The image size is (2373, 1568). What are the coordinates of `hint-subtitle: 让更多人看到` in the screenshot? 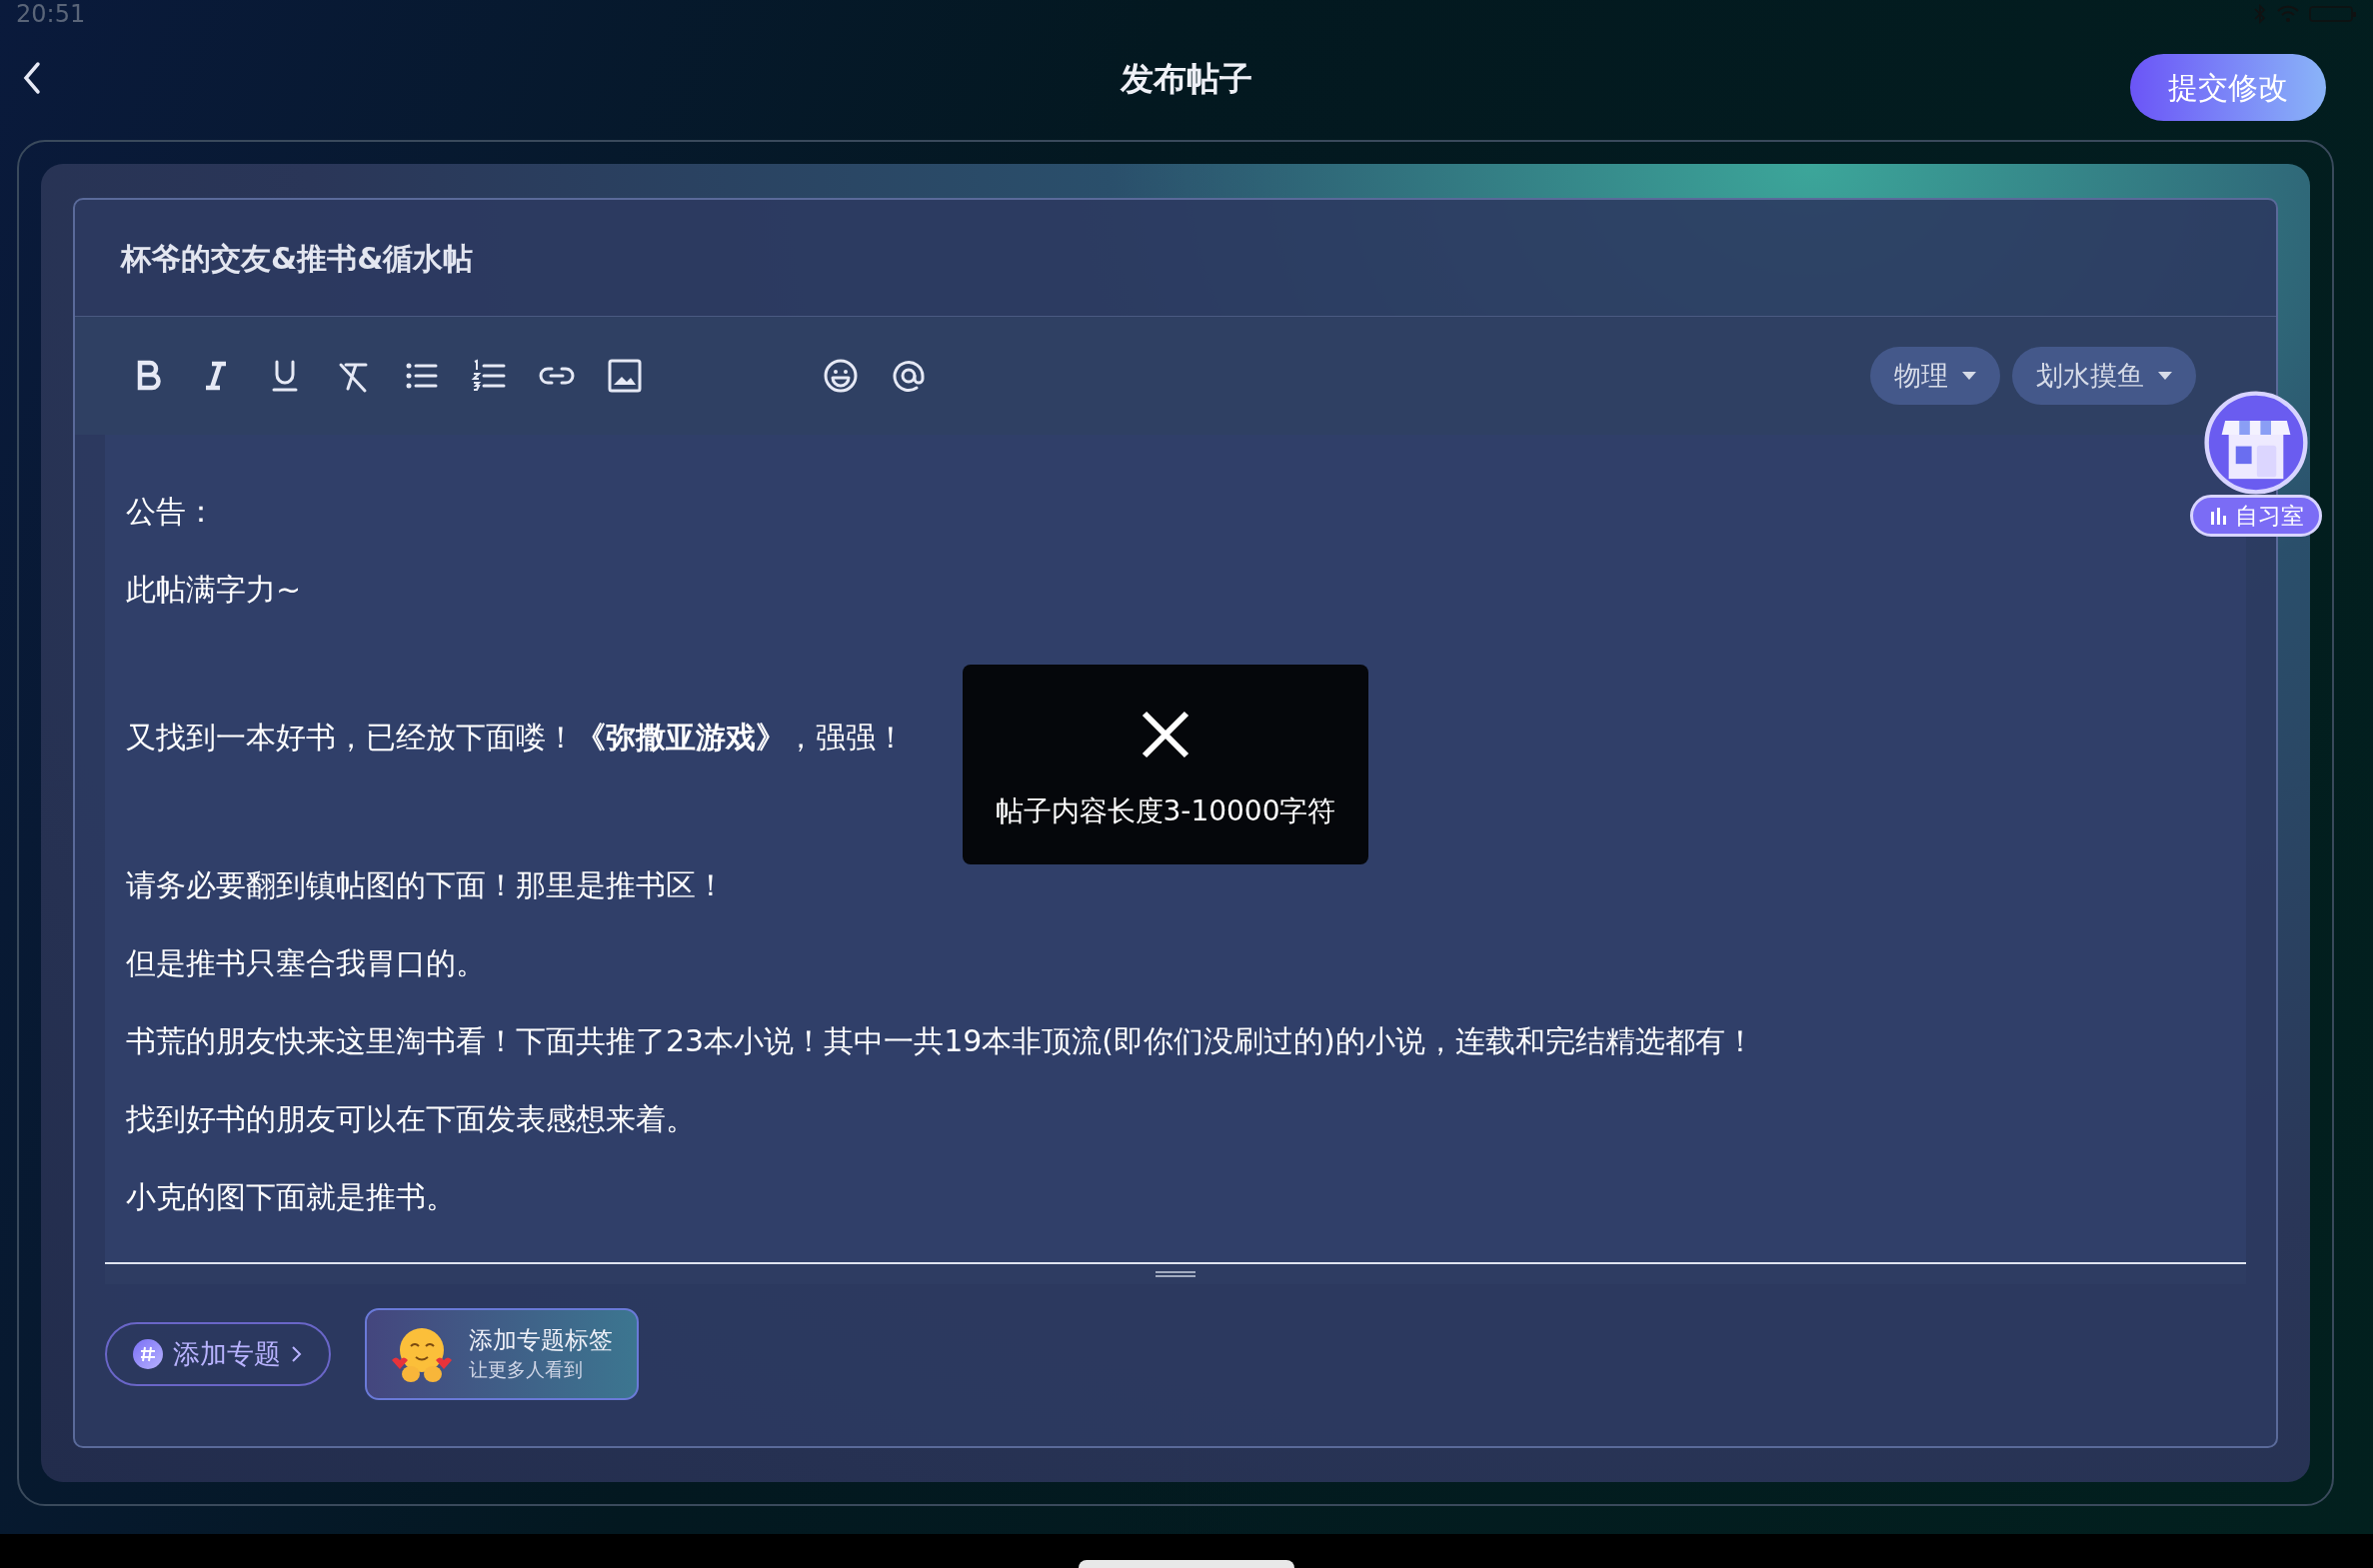 It's located at (526, 1370).